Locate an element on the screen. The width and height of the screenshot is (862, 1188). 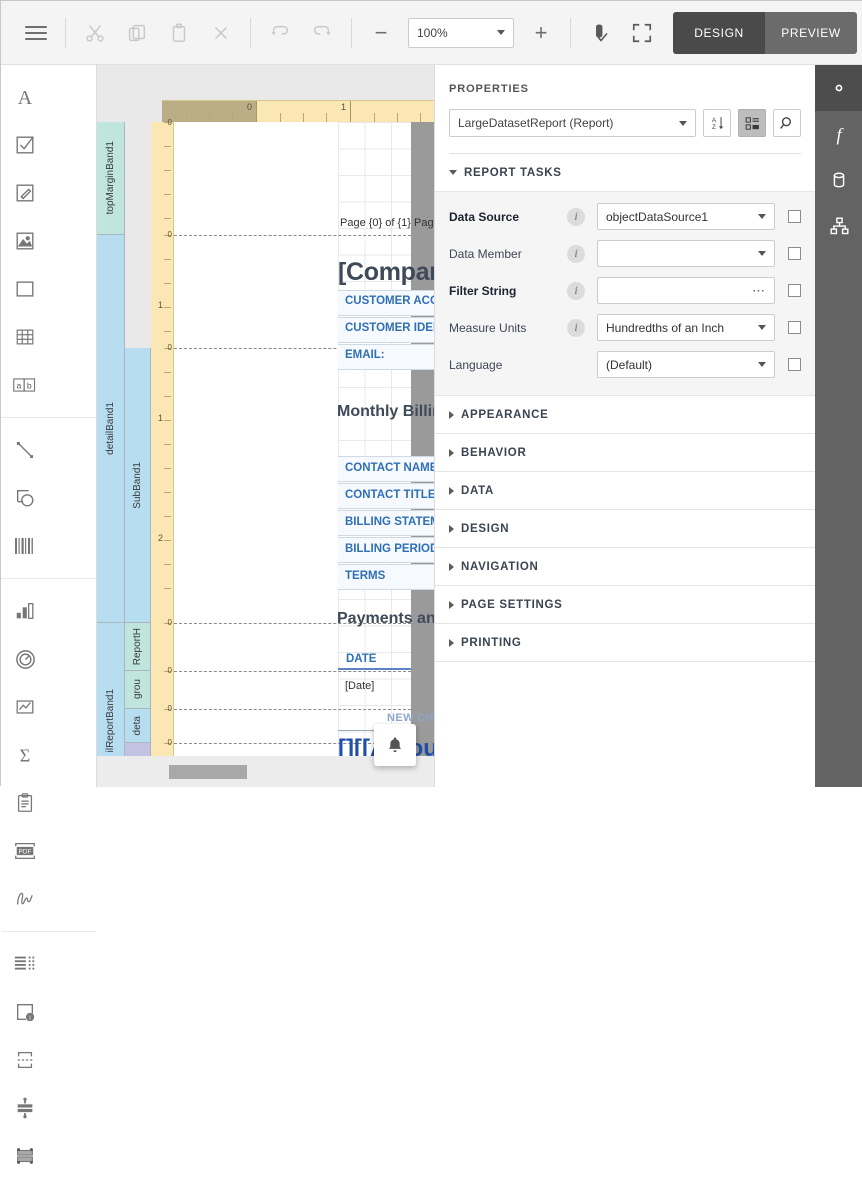
panel-tool is located at coordinates (25, 289).